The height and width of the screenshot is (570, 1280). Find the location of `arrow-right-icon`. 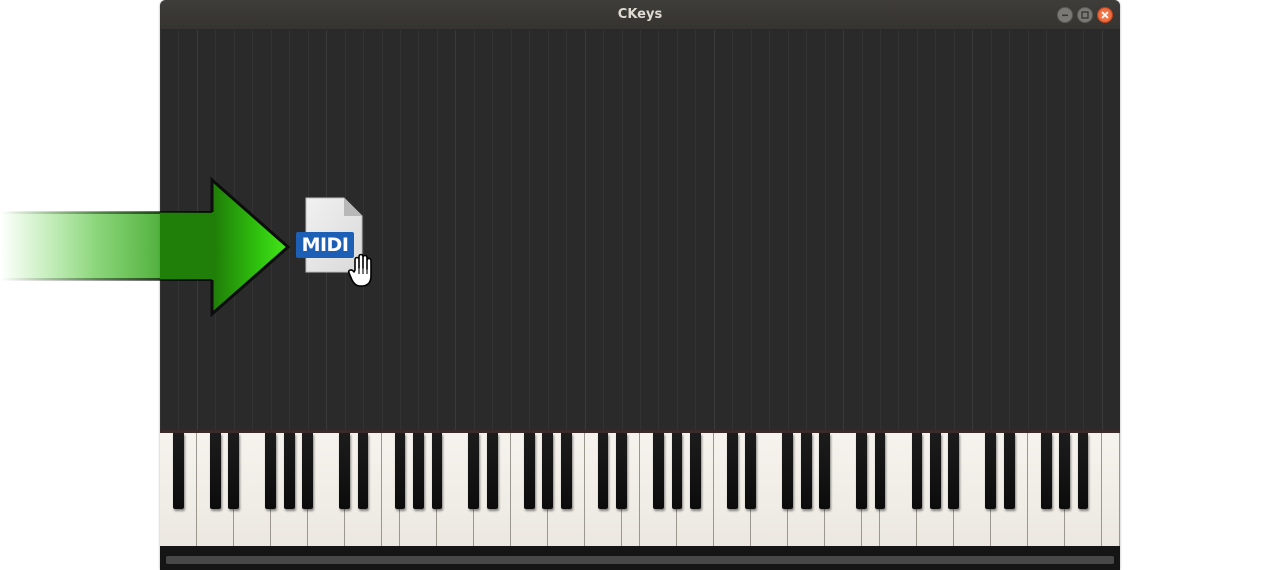

arrow-right-icon is located at coordinates (145, 247).